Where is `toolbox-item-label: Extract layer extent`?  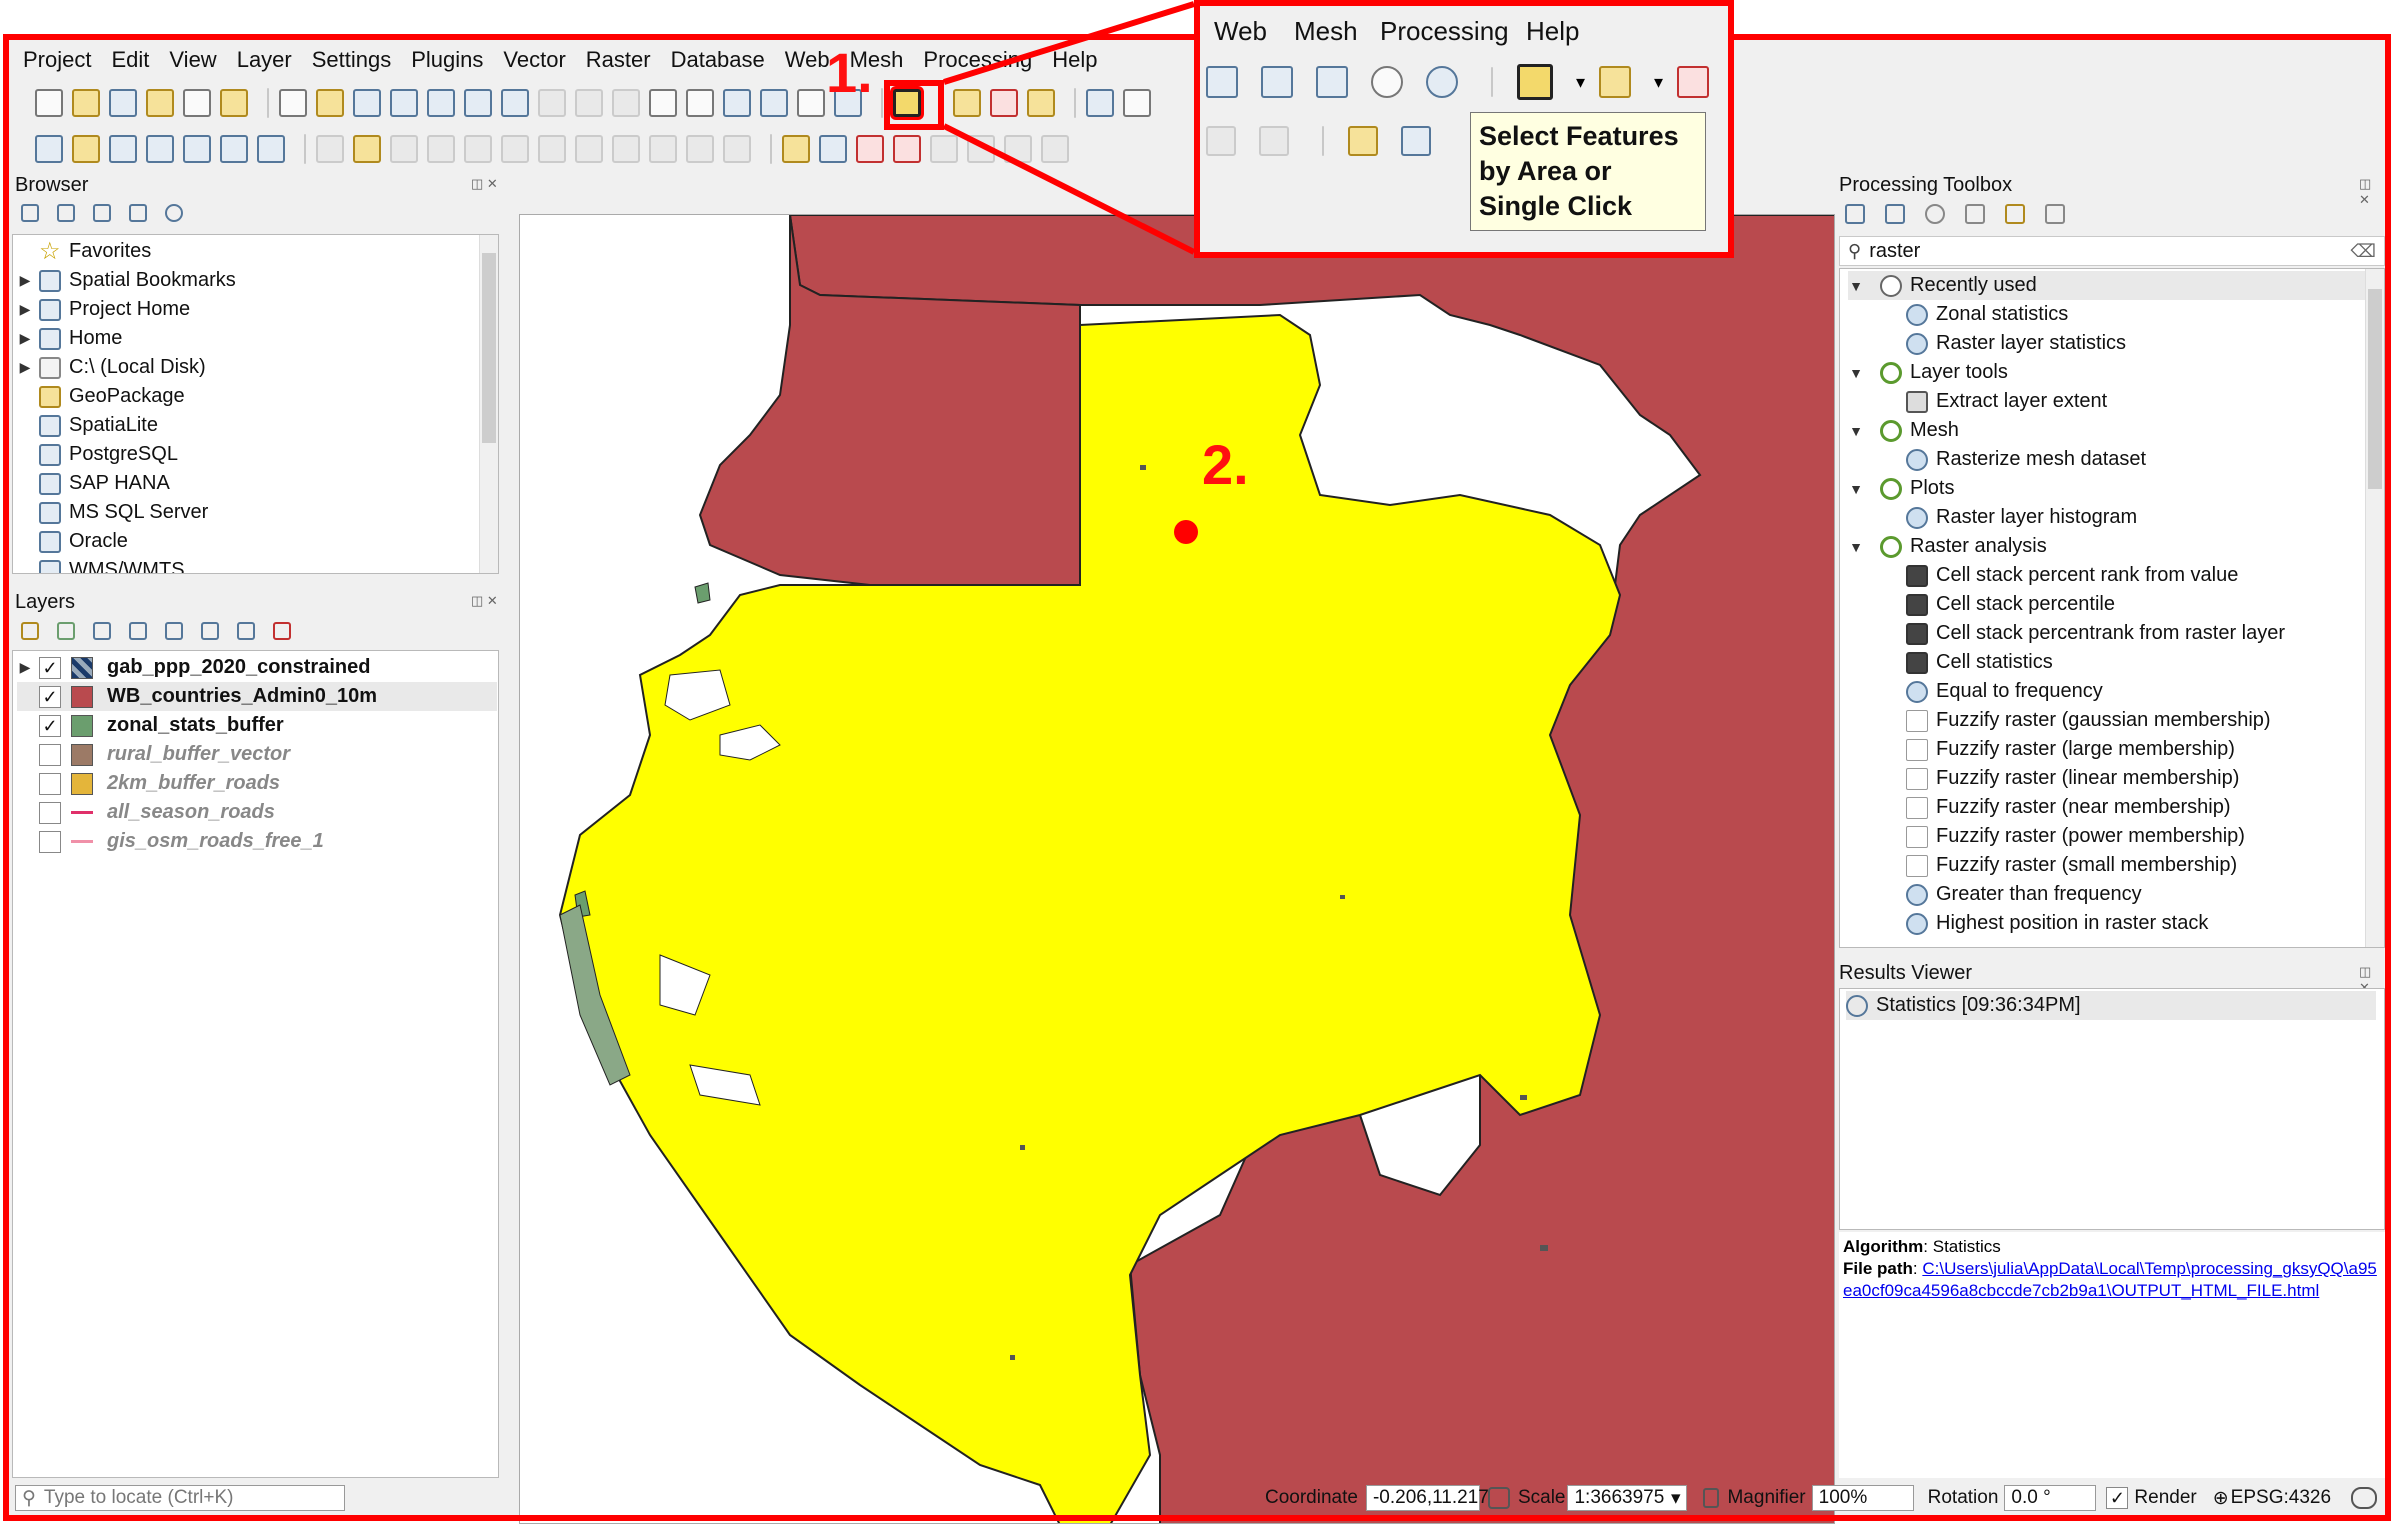 toolbox-item-label: Extract layer extent is located at coordinates (2022, 401).